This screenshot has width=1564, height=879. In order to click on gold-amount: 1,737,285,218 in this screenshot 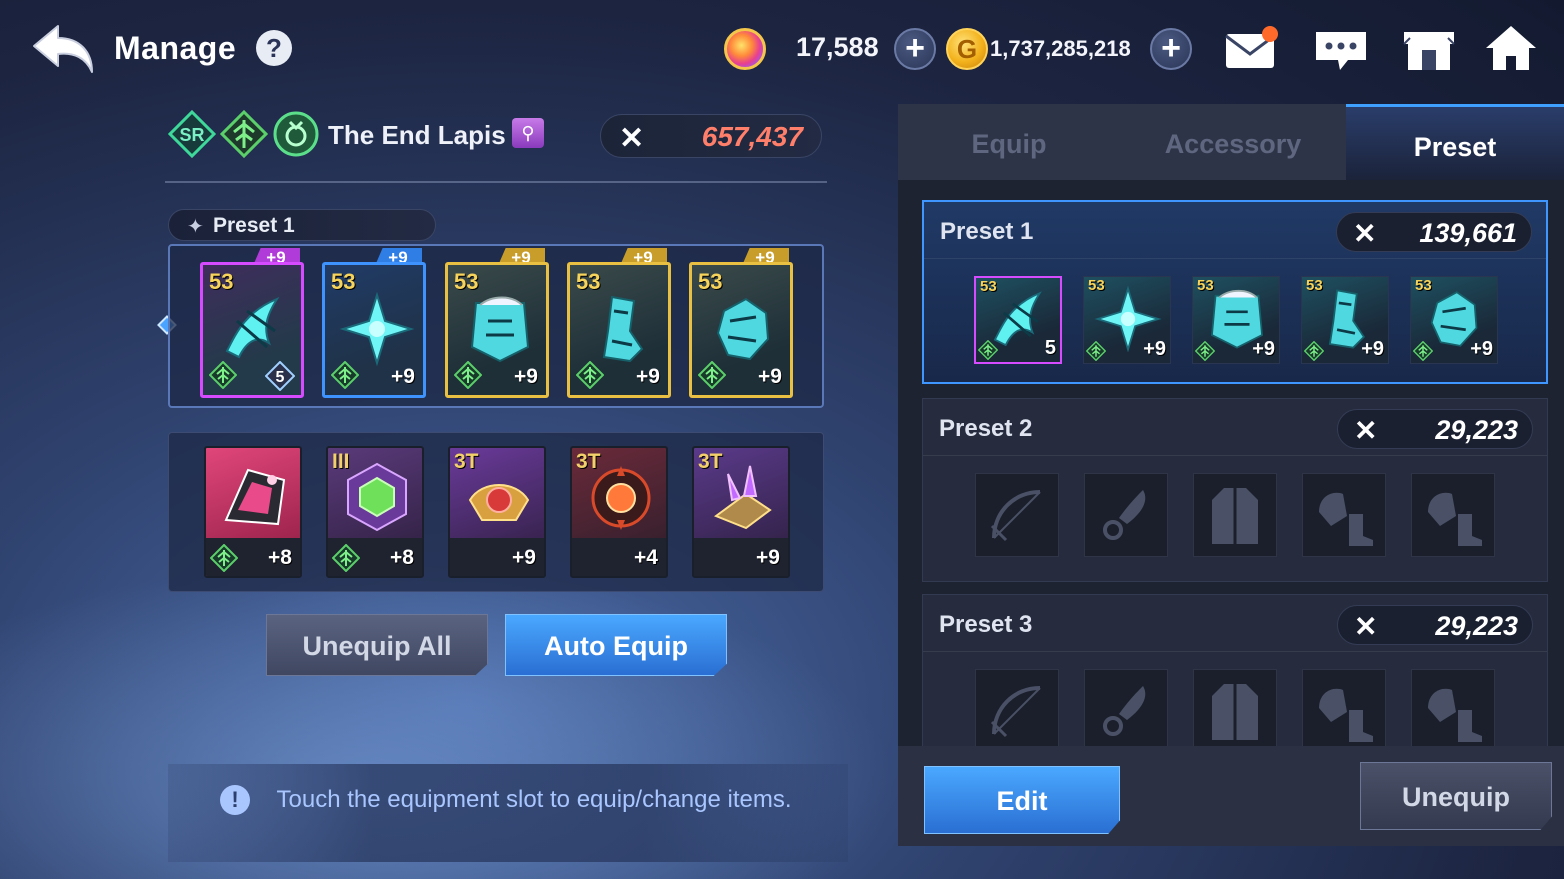, I will do `click(1060, 48)`.